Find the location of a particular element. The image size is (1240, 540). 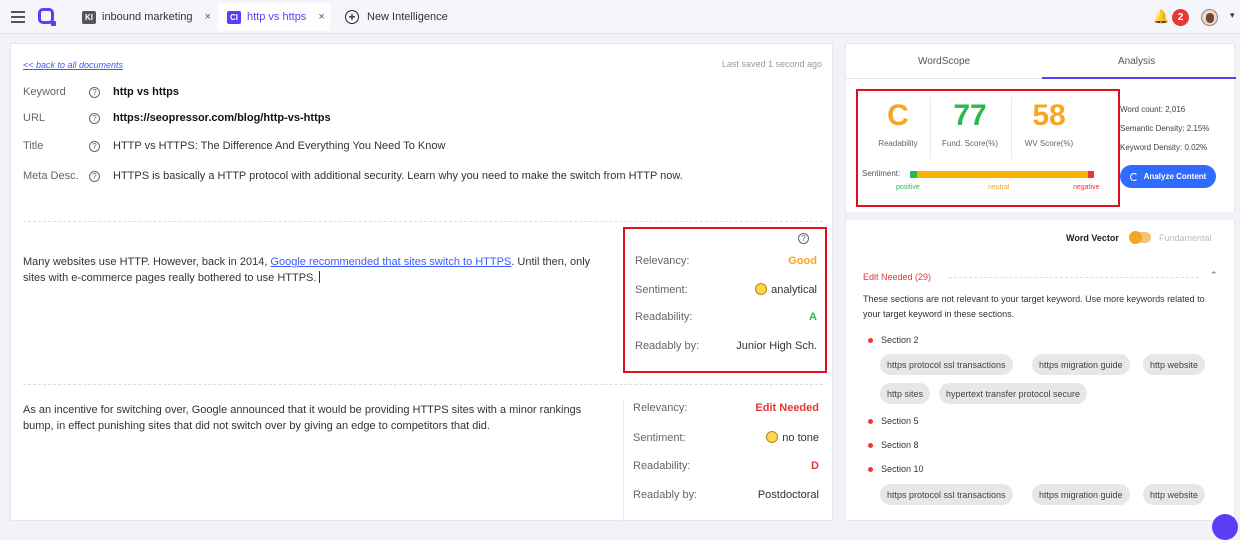

chevron-up-icon: ⌃ is located at coordinates (1214, 275).